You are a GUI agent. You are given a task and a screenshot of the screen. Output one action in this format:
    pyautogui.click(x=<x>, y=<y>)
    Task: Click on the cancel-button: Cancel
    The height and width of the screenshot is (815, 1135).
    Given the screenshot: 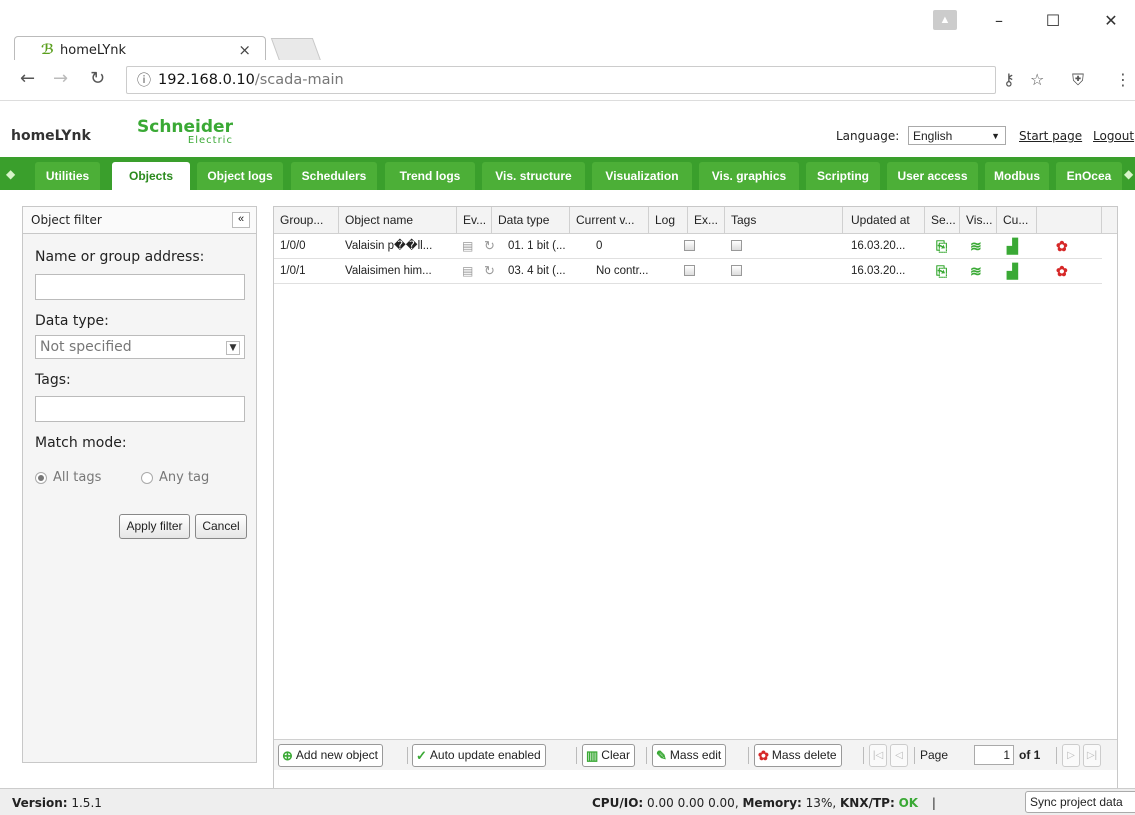 What is the action you would take?
    pyautogui.click(x=221, y=526)
    